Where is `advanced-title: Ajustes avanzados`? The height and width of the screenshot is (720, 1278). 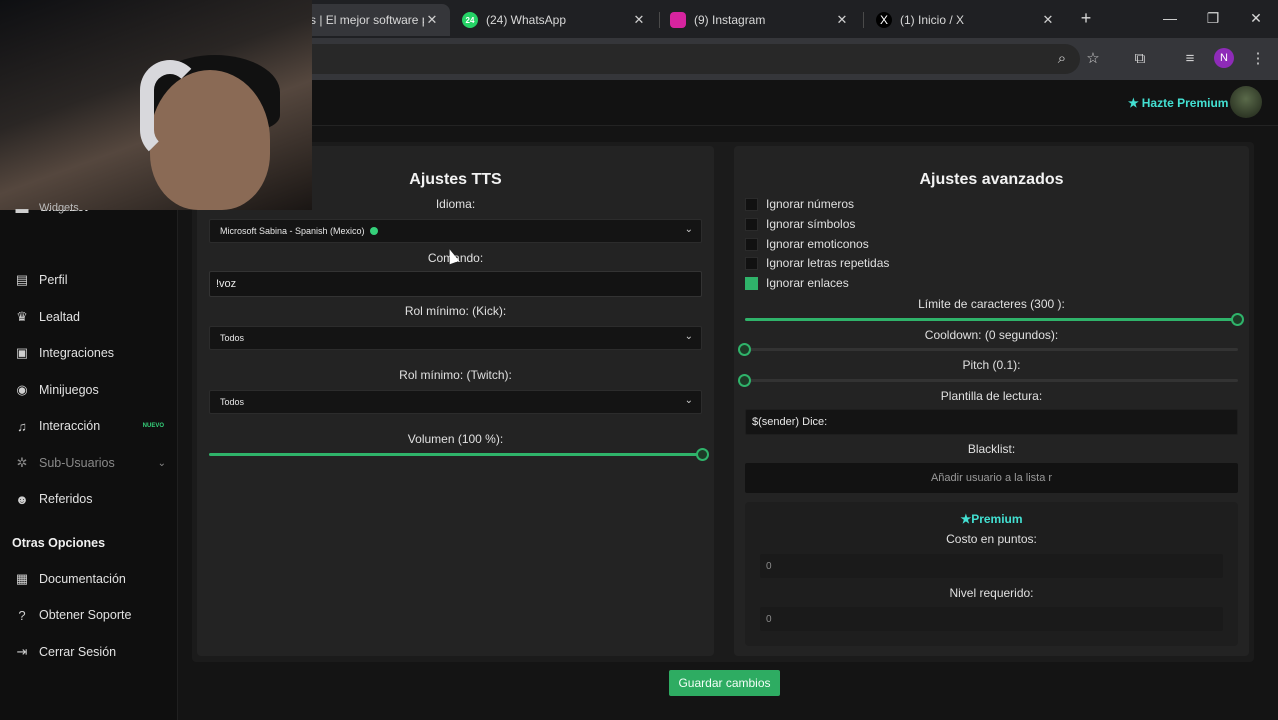
advanced-title: Ajustes avanzados is located at coordinates (991, 179).